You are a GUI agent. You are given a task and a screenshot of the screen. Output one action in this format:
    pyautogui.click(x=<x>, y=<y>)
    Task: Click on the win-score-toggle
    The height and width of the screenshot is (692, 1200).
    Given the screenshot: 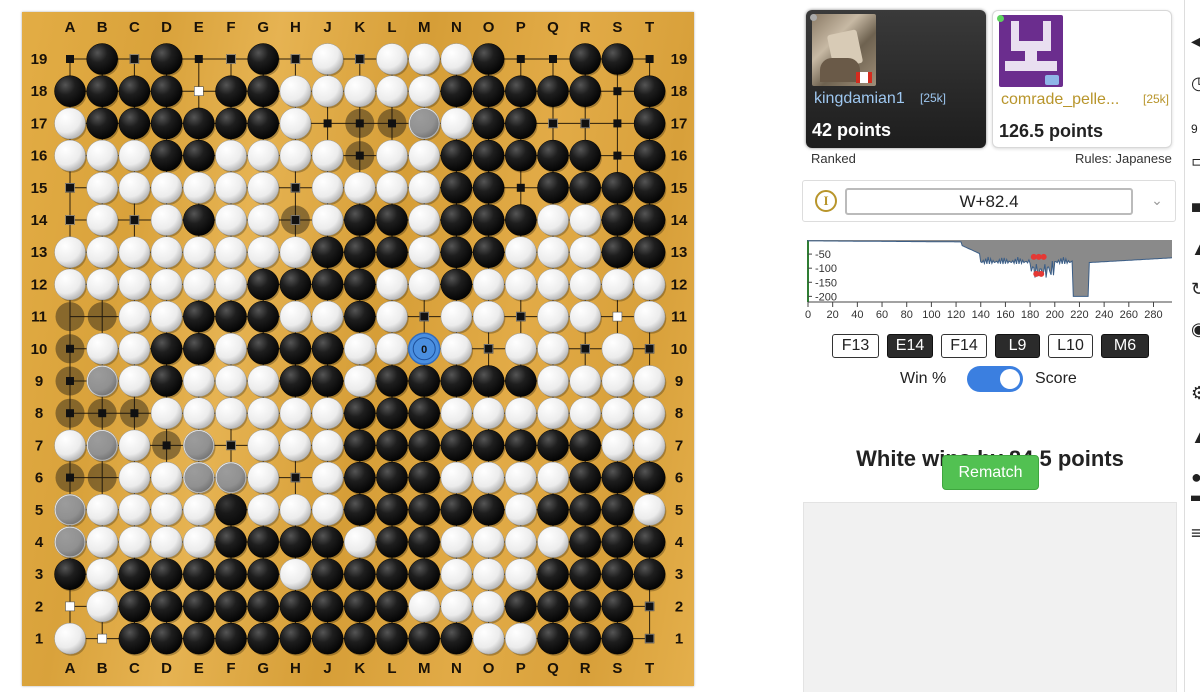 What is the action you would take?
    pyautogui.click(x=995, y=379)
    